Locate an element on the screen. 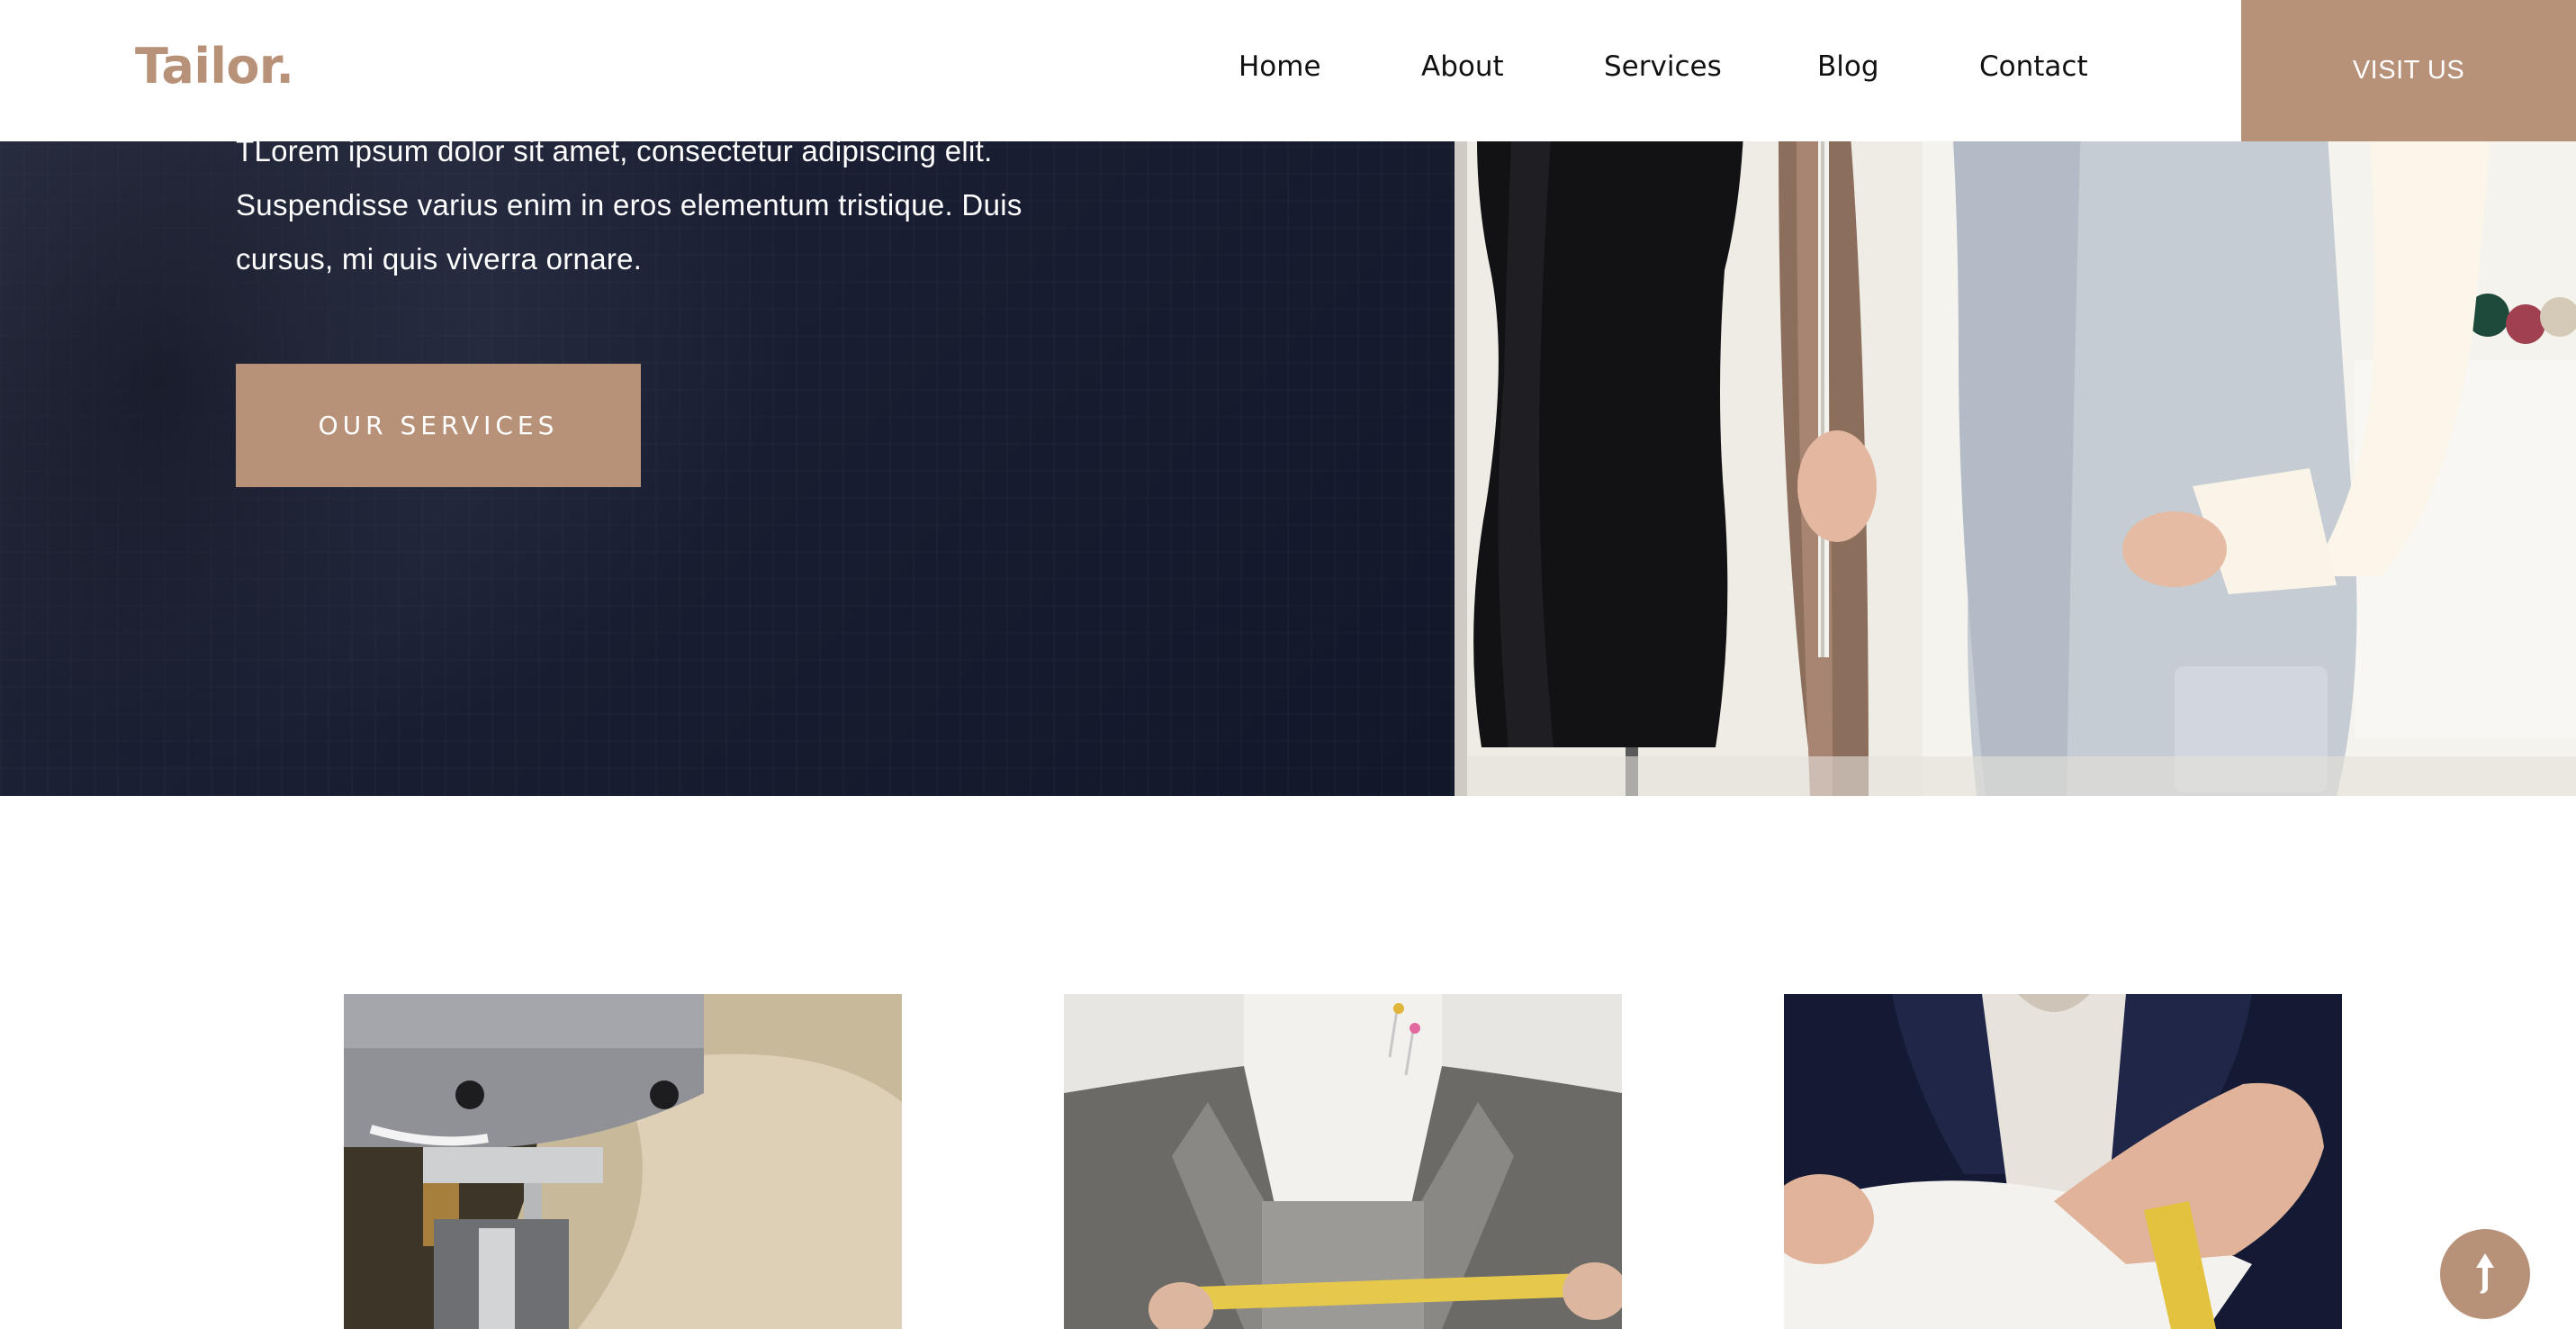  nav-services: Services is located at coordinates (1663, 66).